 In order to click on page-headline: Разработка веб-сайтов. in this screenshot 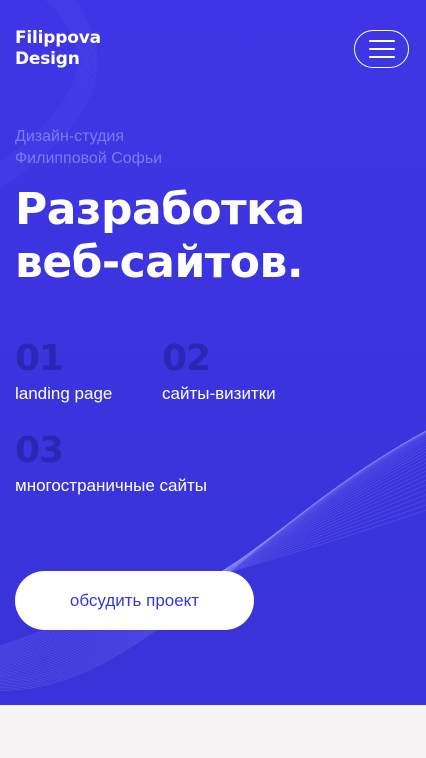, I will do `click(160, 236)`.